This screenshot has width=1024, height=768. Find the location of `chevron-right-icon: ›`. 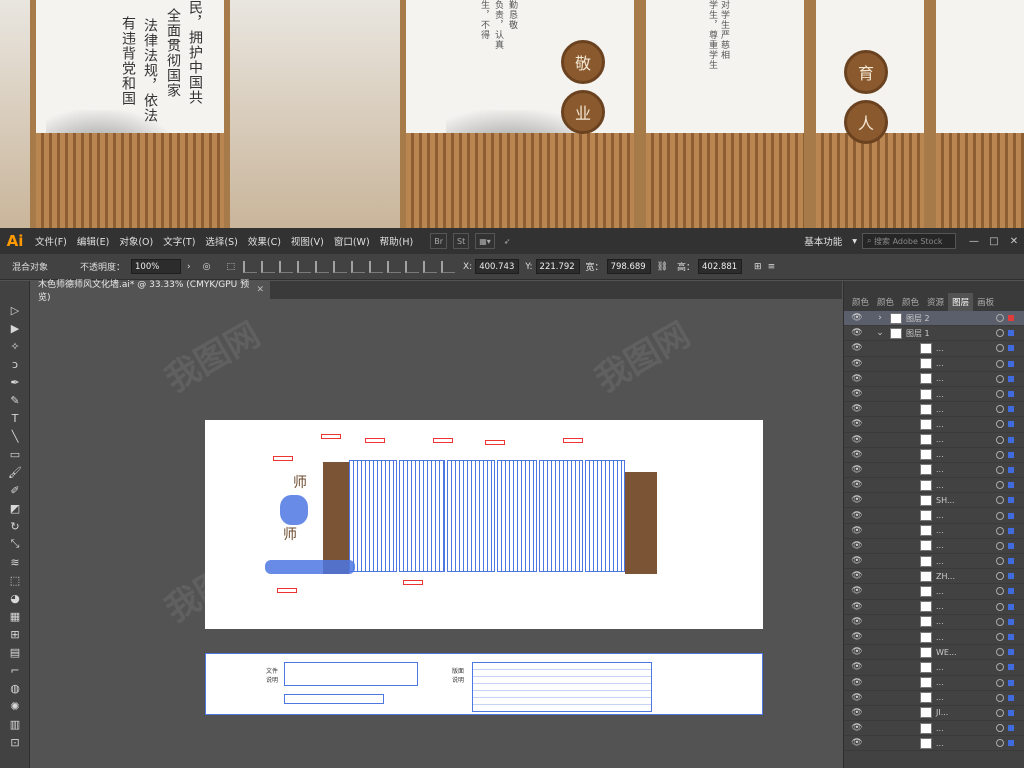

chevron-right-icon: › is located at coordinates (880, 318).